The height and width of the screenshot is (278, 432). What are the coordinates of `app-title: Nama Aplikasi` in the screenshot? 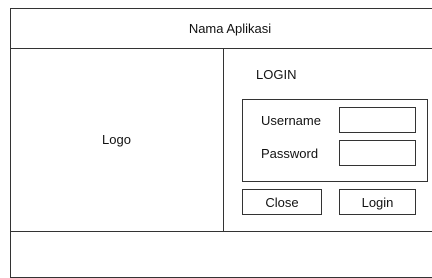 It's located at (230, 28).